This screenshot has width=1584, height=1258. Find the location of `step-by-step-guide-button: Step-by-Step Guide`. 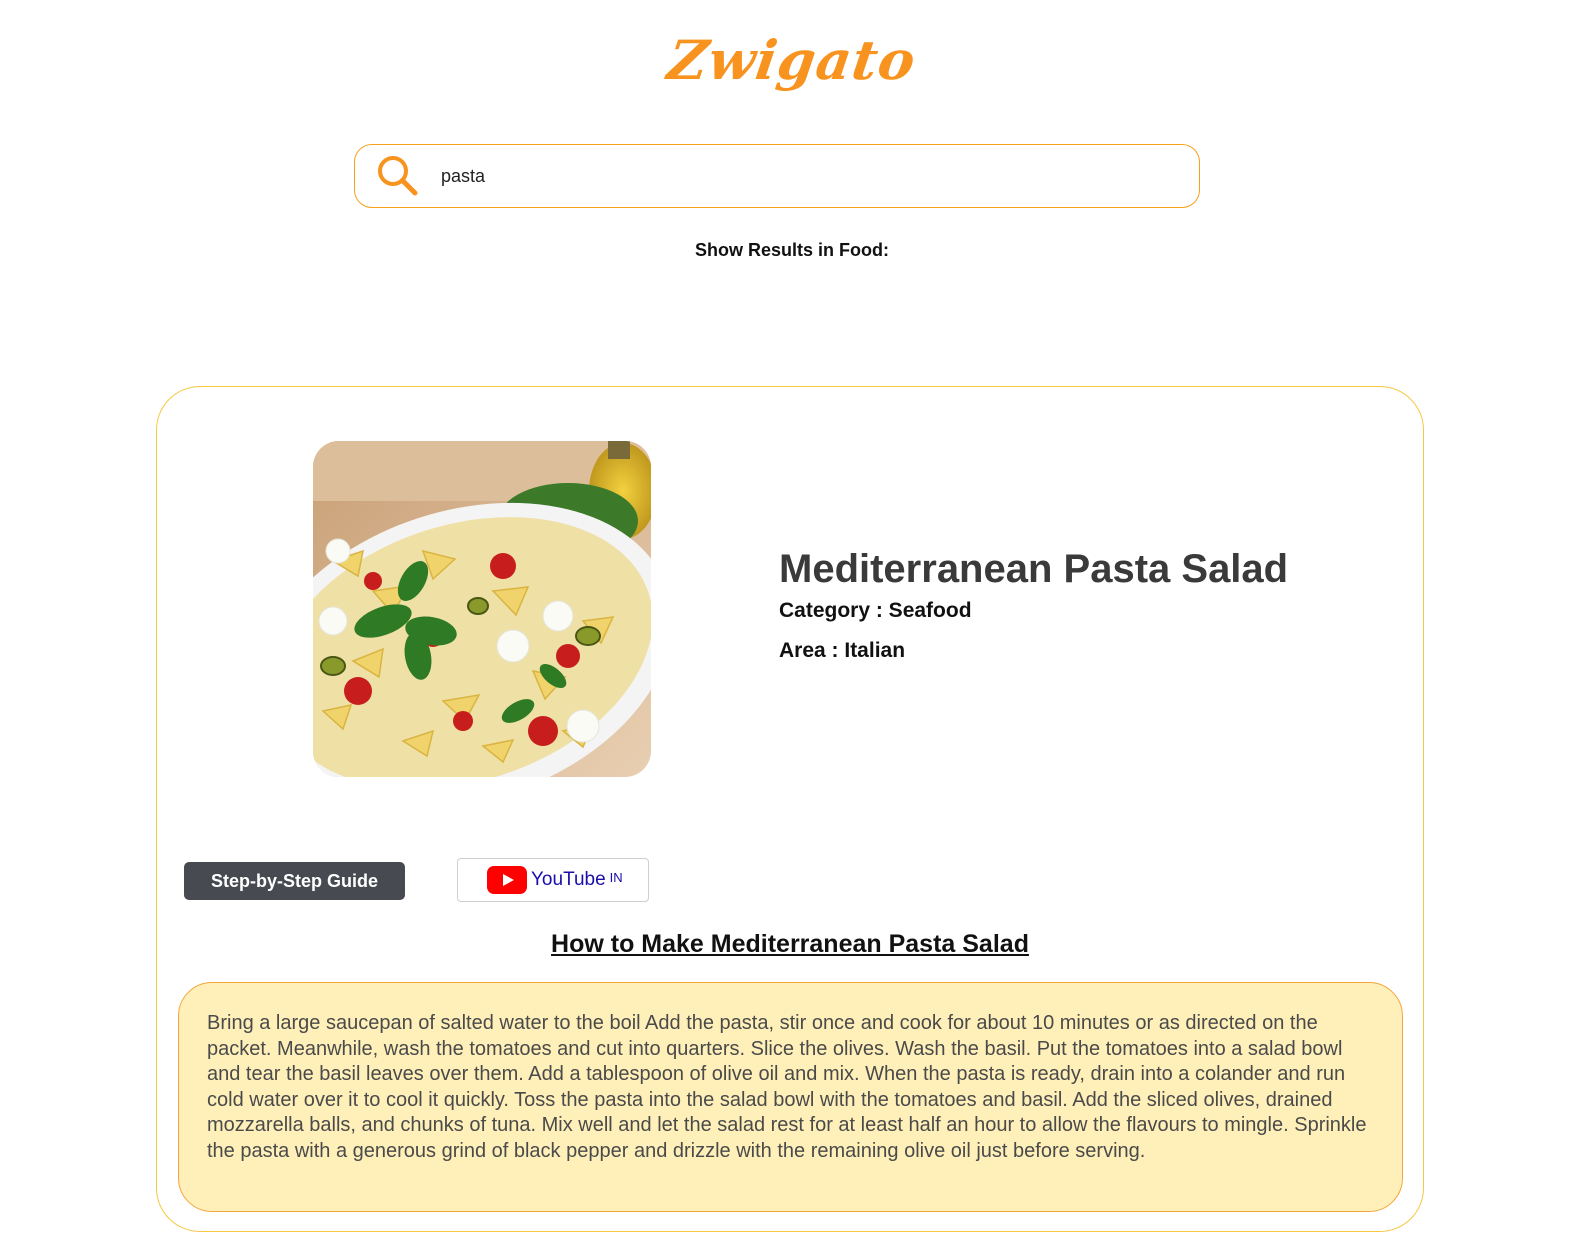

step-by-step-guide-button: Step-by-Step Guide is located at coordinates (294, 881).